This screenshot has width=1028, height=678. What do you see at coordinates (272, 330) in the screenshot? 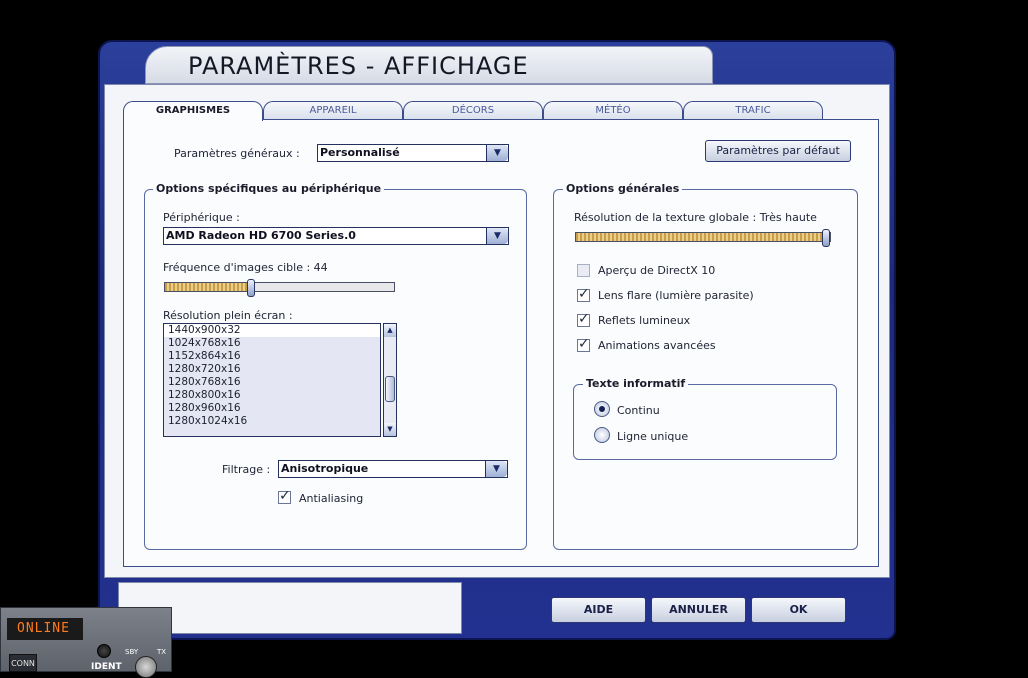
I see `list-item: 1440x900x32` at bounding box center [272, 330].